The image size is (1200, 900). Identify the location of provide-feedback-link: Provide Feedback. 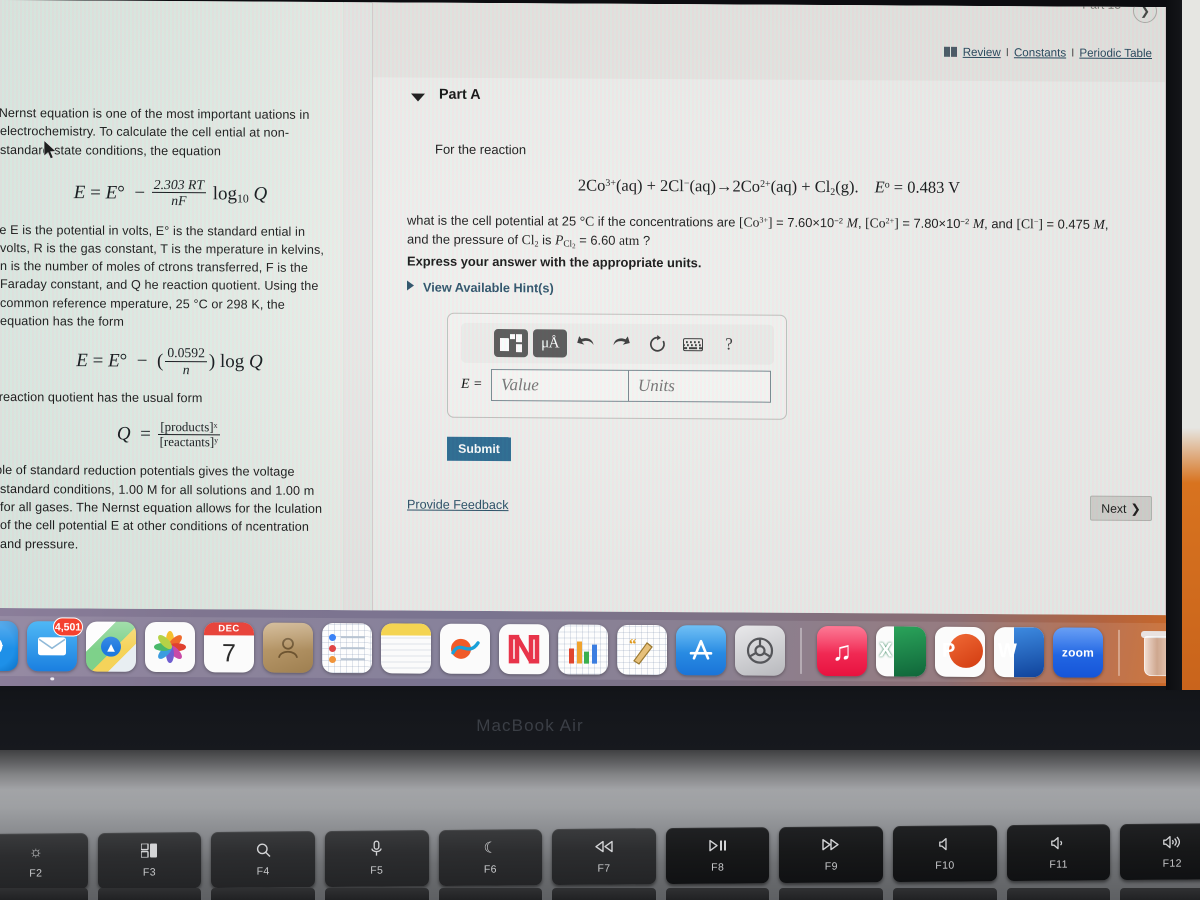
(458, 504).